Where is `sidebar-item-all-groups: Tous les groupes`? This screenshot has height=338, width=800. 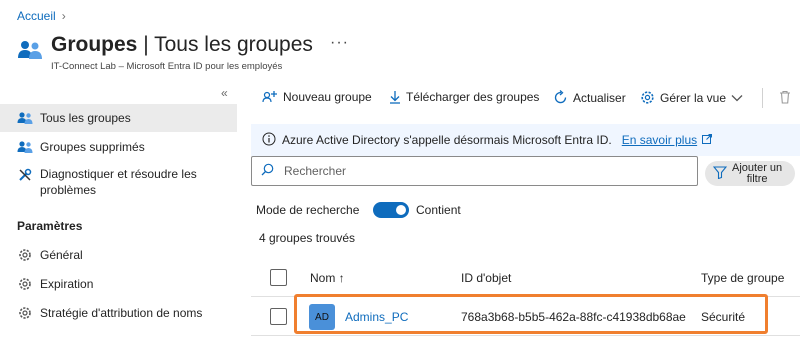
sidebar-item-all-groups: Tous les groupes is located at coordinates (118, 118).